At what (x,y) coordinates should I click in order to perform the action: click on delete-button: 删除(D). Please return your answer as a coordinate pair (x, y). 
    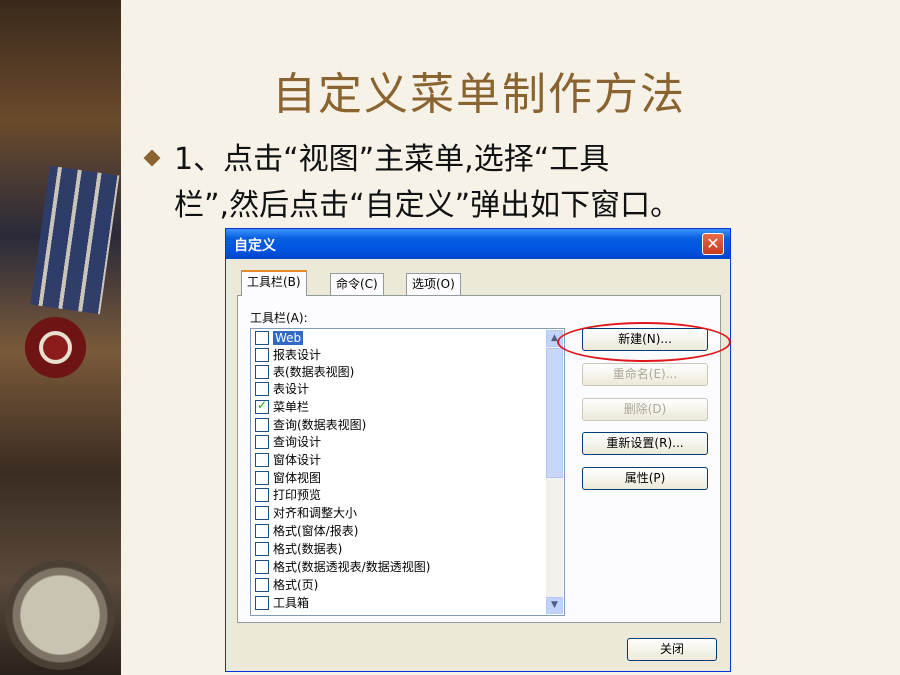
    Looking at the image, I should click on (645, 409).